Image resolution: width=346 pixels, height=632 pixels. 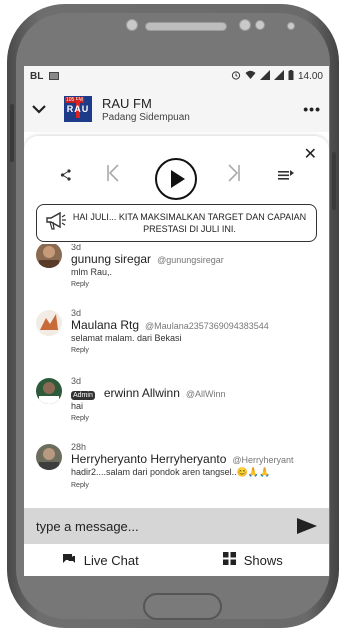 What do you see at coordinates (127, 103) in the screenshot?
I see `station-name: RAU FM` at bounding box center [127, 103].